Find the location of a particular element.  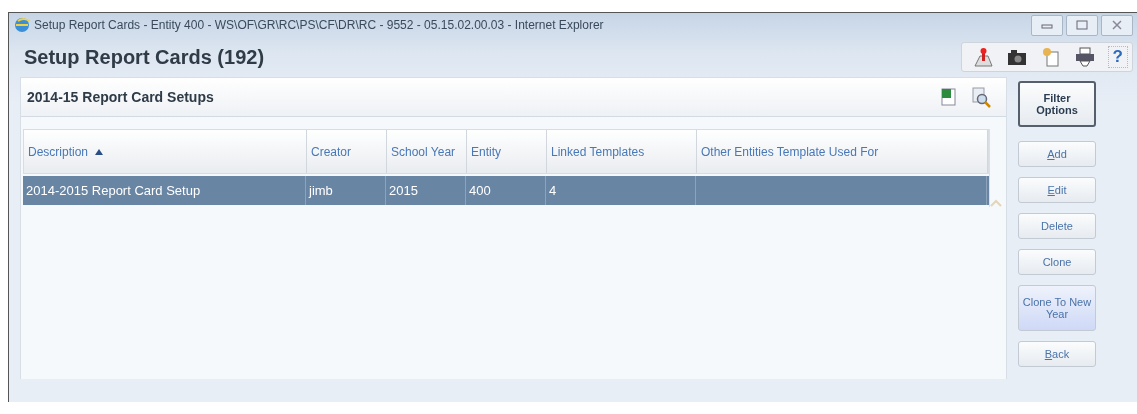

close-button is located at coordinates (1117, 25).